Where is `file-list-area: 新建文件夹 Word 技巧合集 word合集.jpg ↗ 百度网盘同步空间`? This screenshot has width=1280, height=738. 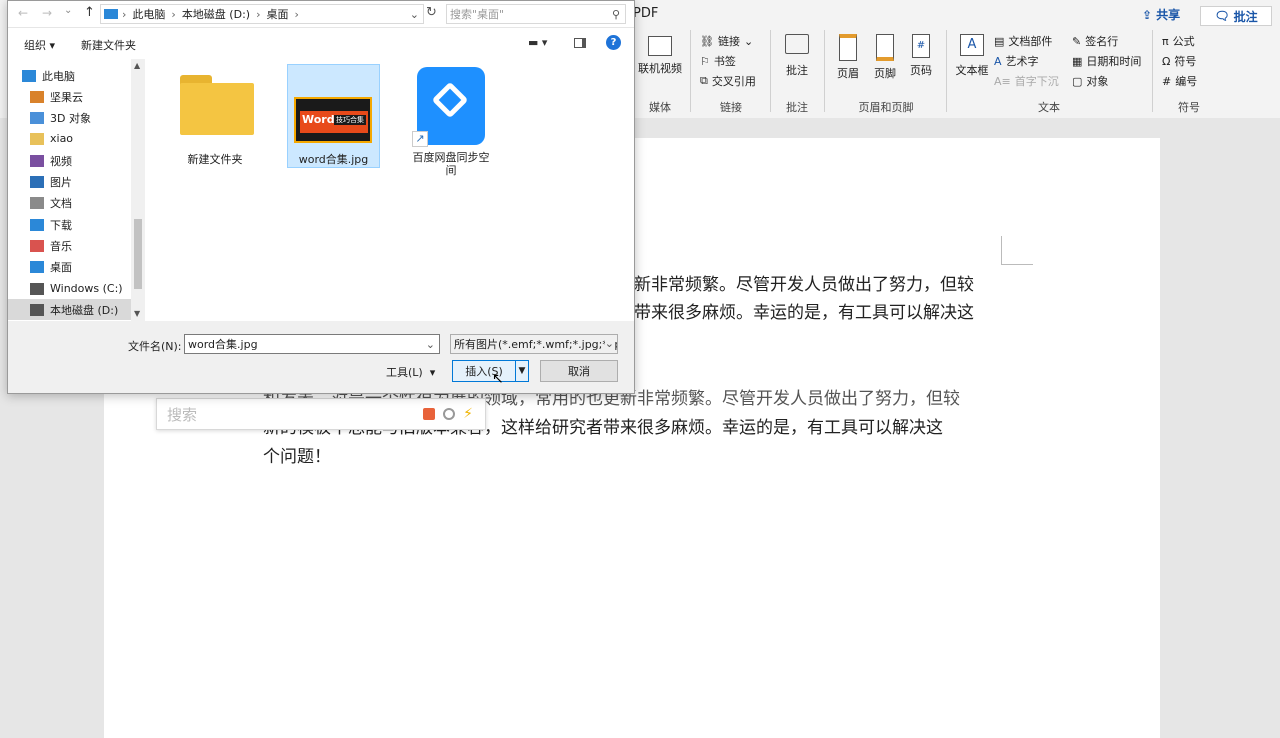 file-list-area: 新建文件夹 Word 技巧合集 word合集.jpg ↗ 百度网盘同步空间 is located at coordinates (391, 190).